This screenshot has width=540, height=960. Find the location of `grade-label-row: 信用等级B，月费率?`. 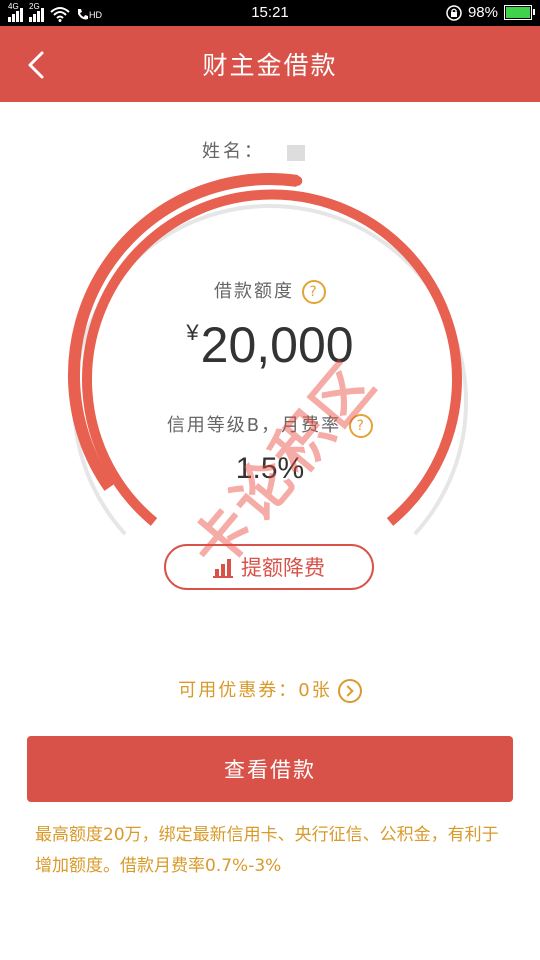

grade-label-row: 信用等级B，月费率? is located at coordinates (270, 424).